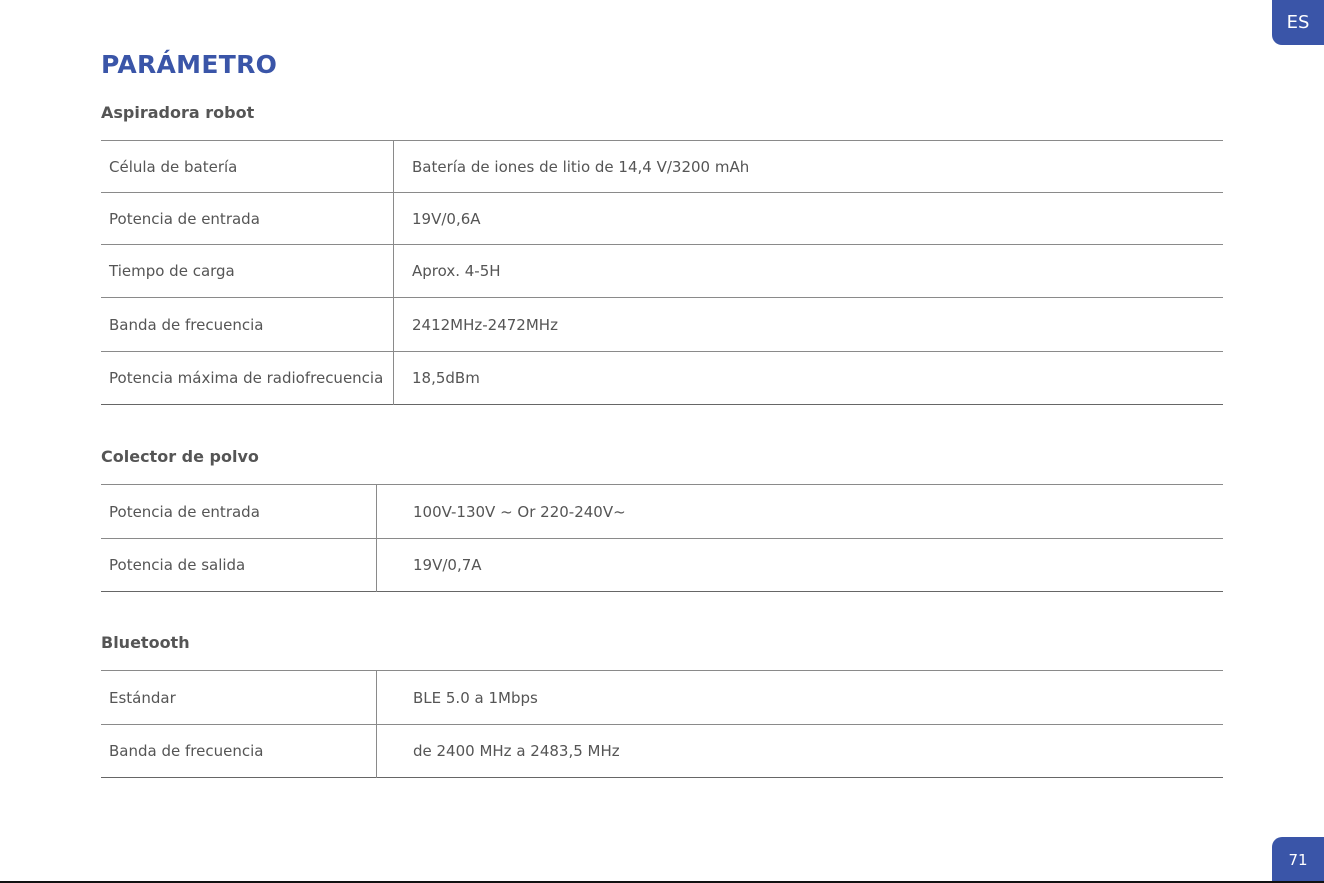 Image resolution: width=1324 pixels, height=883 pixels. What do you see at coordinates (247, 166) in the screenshot?
I see `row-label: Célula de batería` at bounding box center [247, 166].